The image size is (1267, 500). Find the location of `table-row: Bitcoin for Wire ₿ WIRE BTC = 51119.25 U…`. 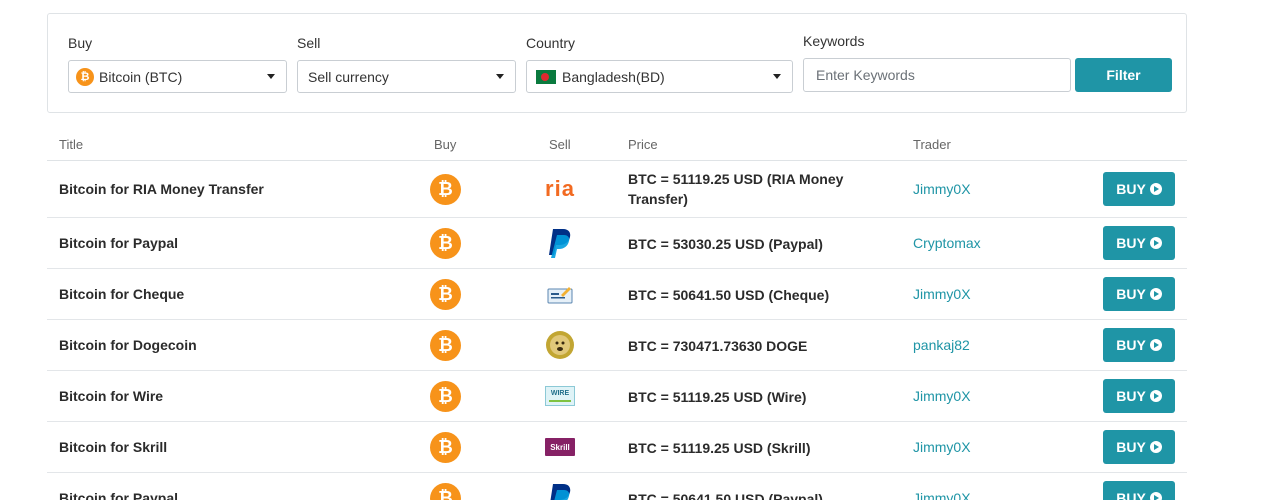

table-row: Bitcoin for Wire ₿ WIRE BTC = 51119.25 U… is located at coordinates (617, 396).